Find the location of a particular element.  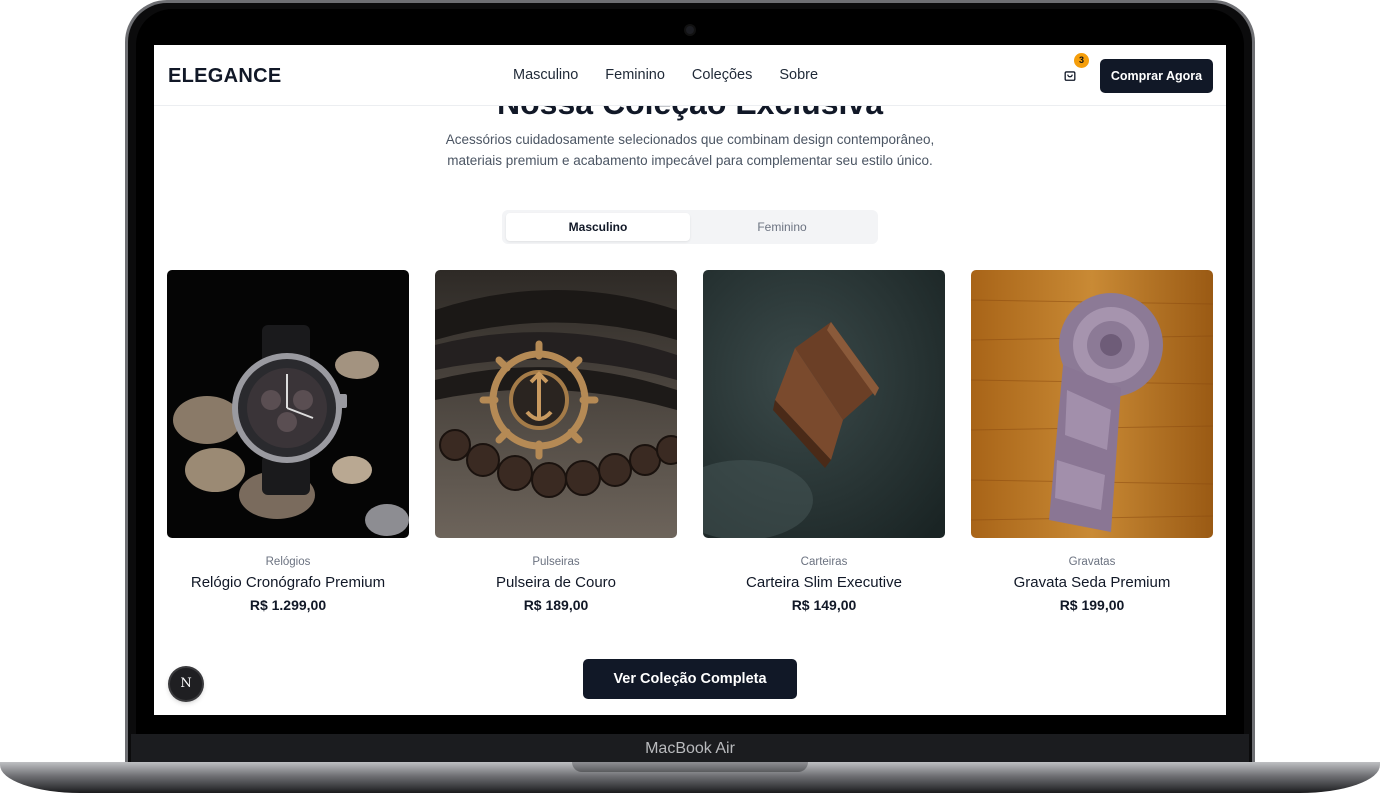

nav-masculino: Masculino is located at coordinates (545, 75).